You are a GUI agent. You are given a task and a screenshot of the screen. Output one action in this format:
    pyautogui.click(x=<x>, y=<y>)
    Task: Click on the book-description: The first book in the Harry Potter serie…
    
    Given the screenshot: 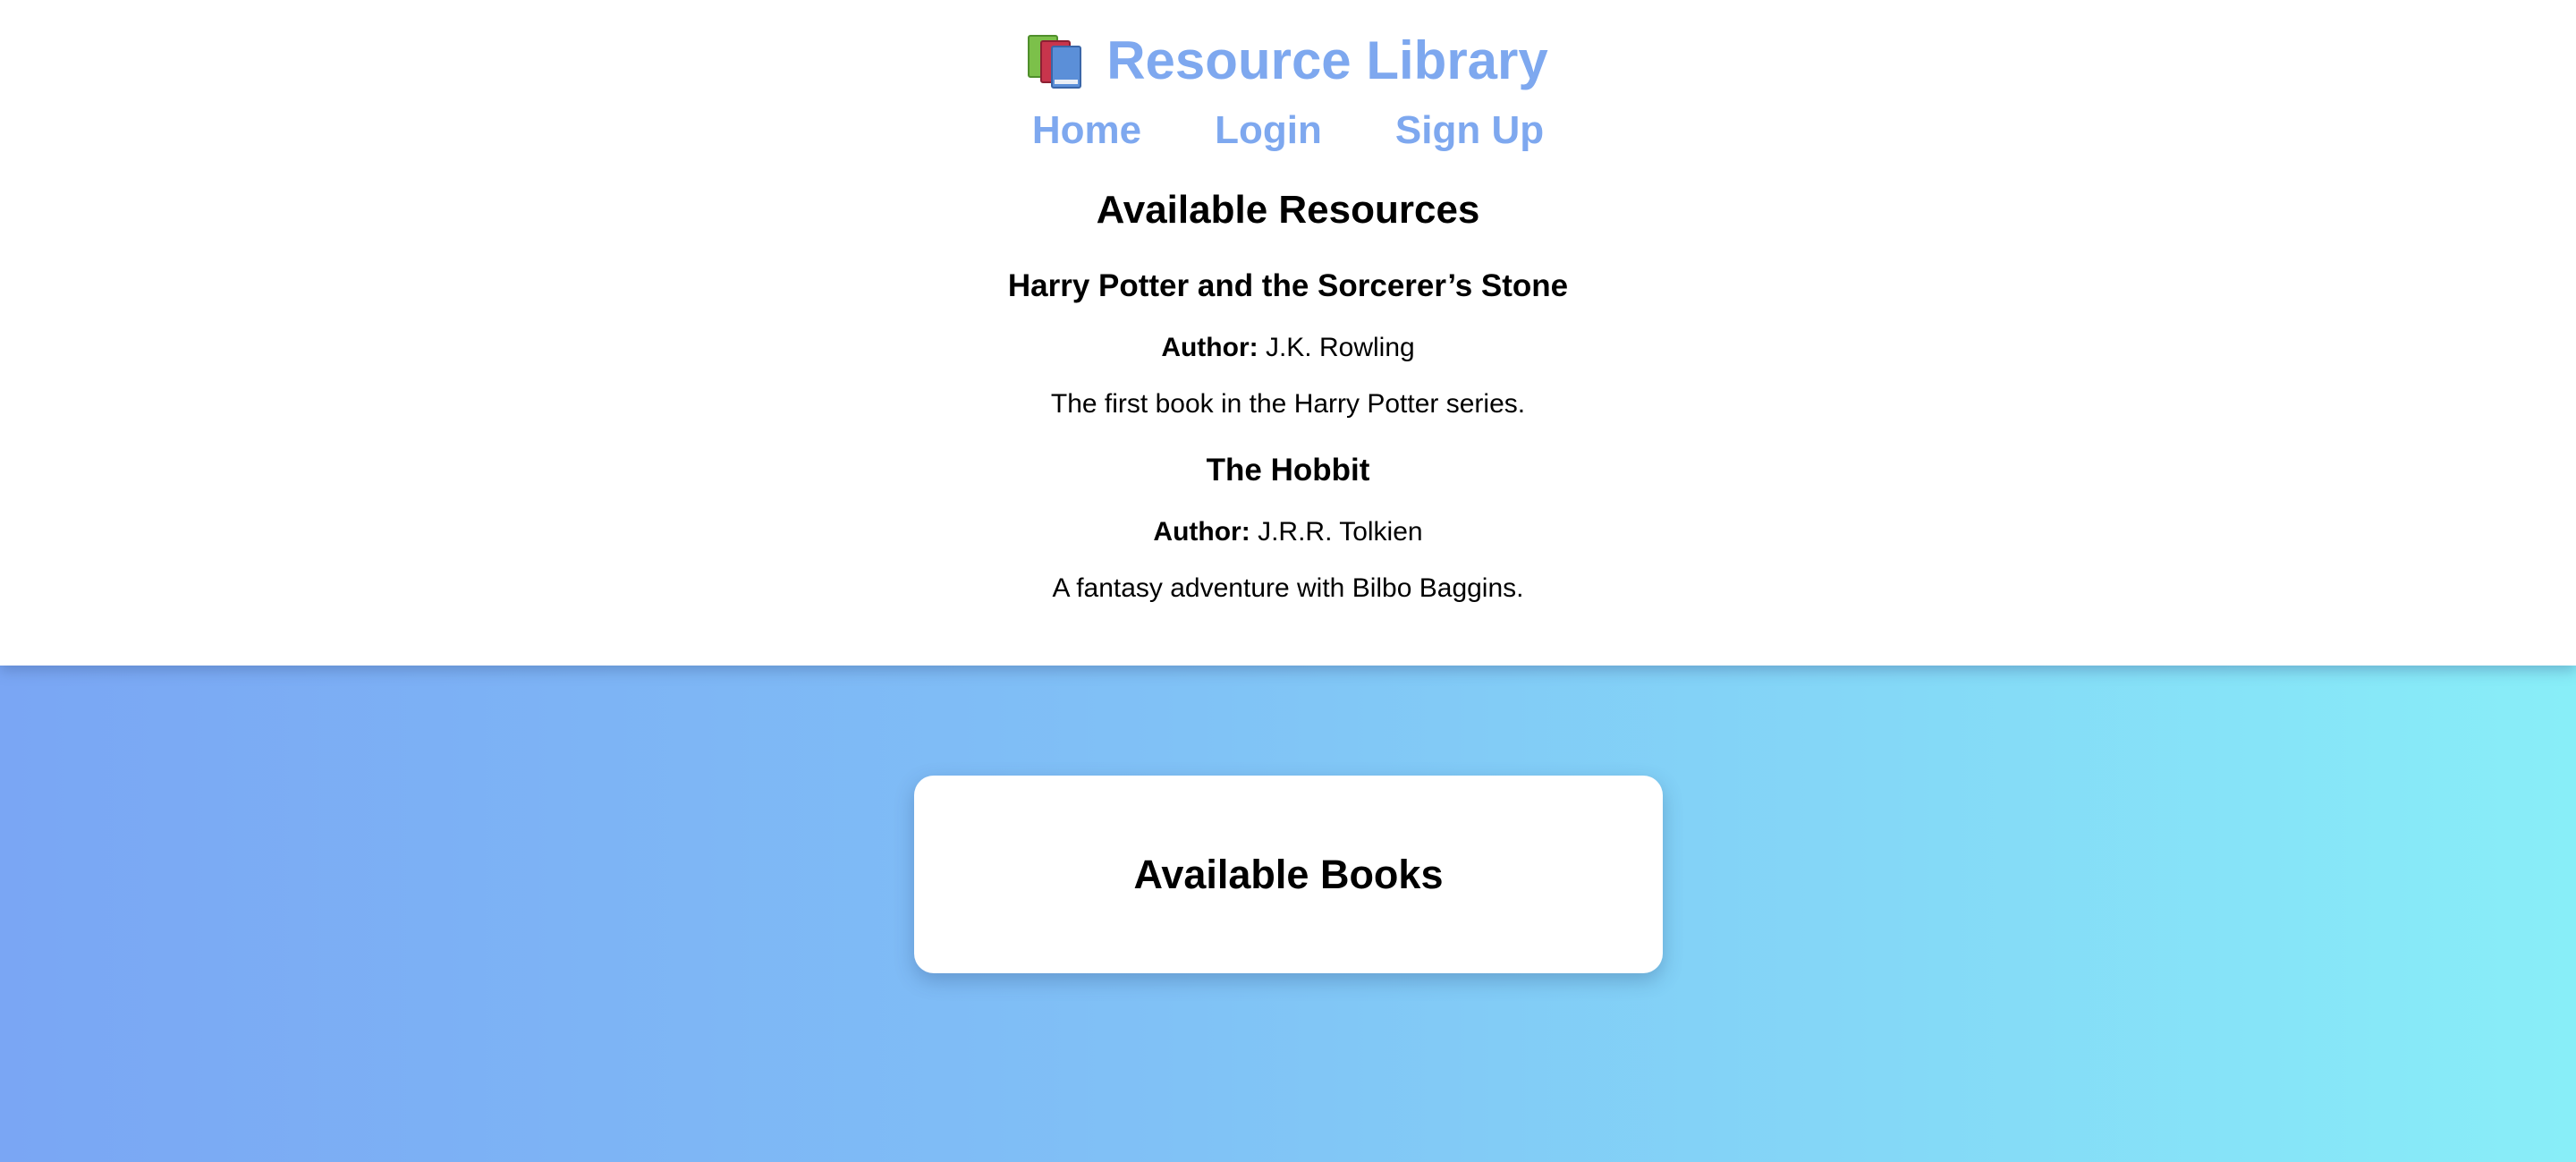 What is the action you would take?
    pyautogui.click(x=1288, y=404)
    